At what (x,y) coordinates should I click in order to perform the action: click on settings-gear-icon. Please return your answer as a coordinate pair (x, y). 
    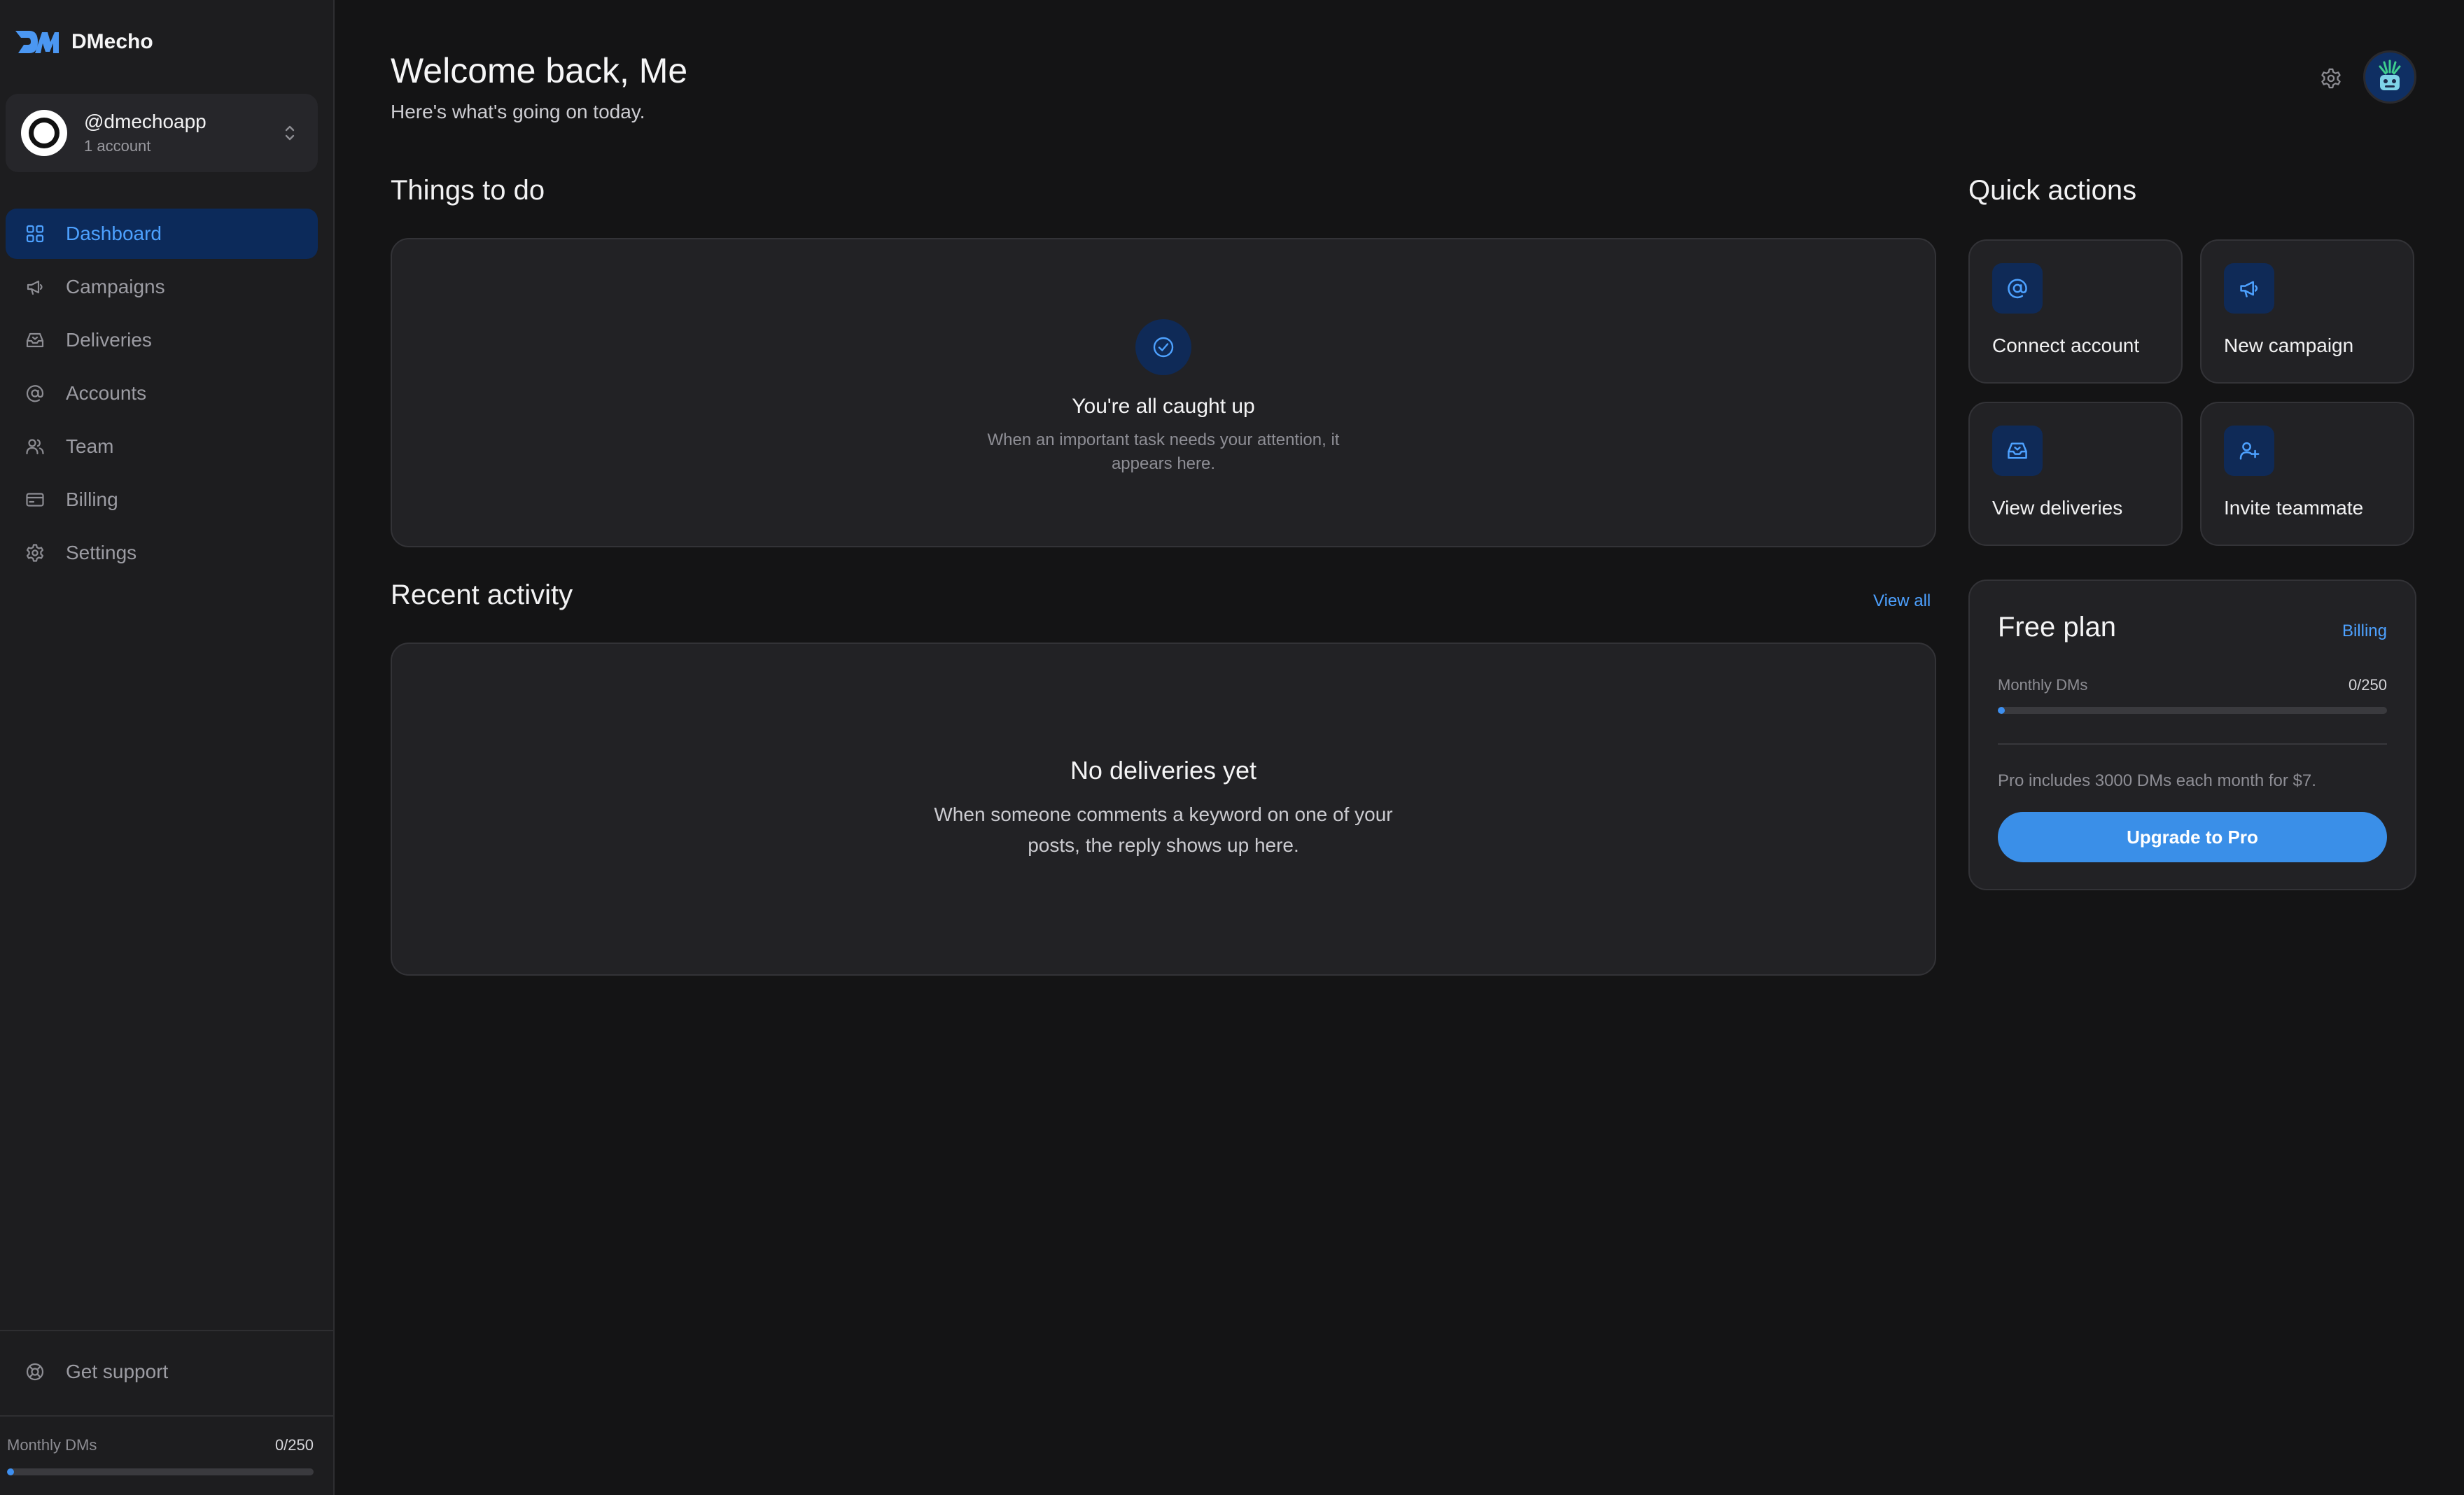
    Looking at the image, I should click on (2331, 78).